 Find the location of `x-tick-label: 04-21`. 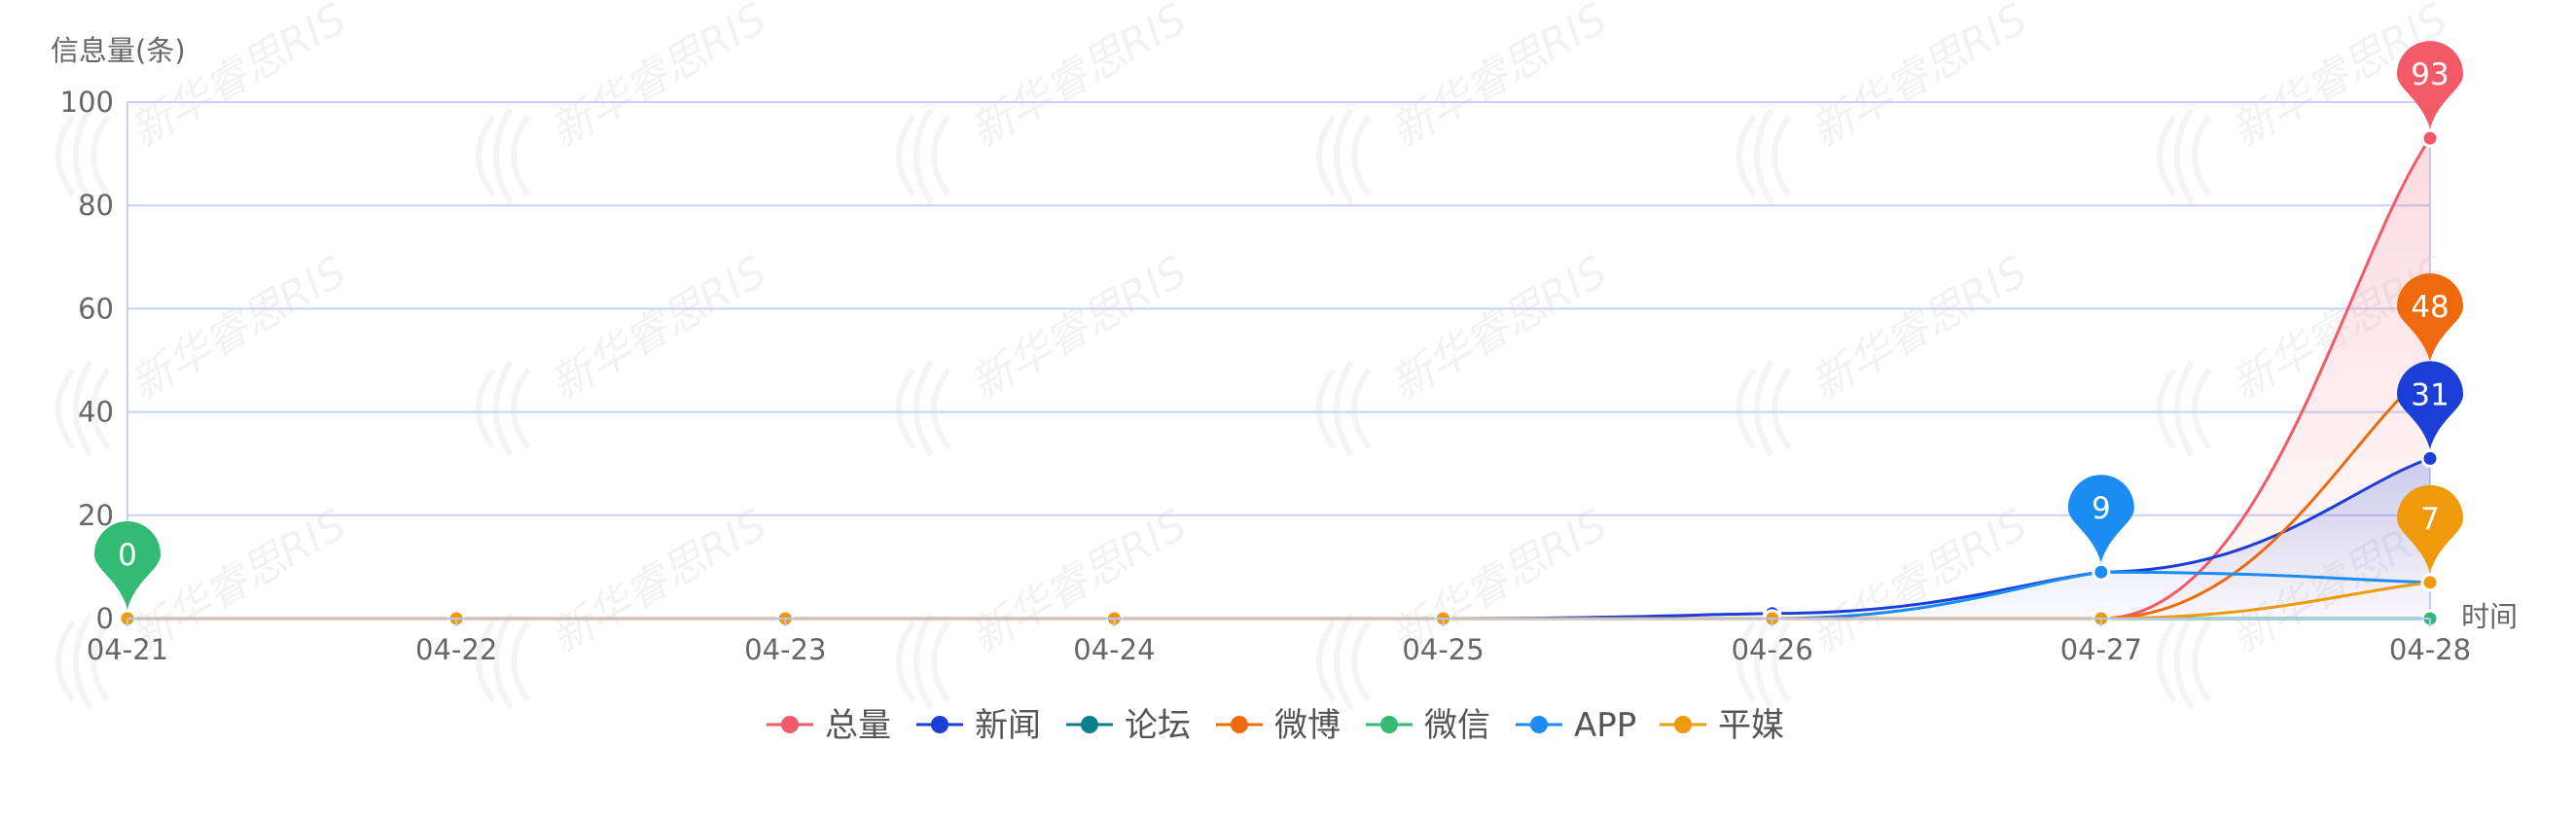

x-tick-label: 04-21 is located at coordinates (127, 649).